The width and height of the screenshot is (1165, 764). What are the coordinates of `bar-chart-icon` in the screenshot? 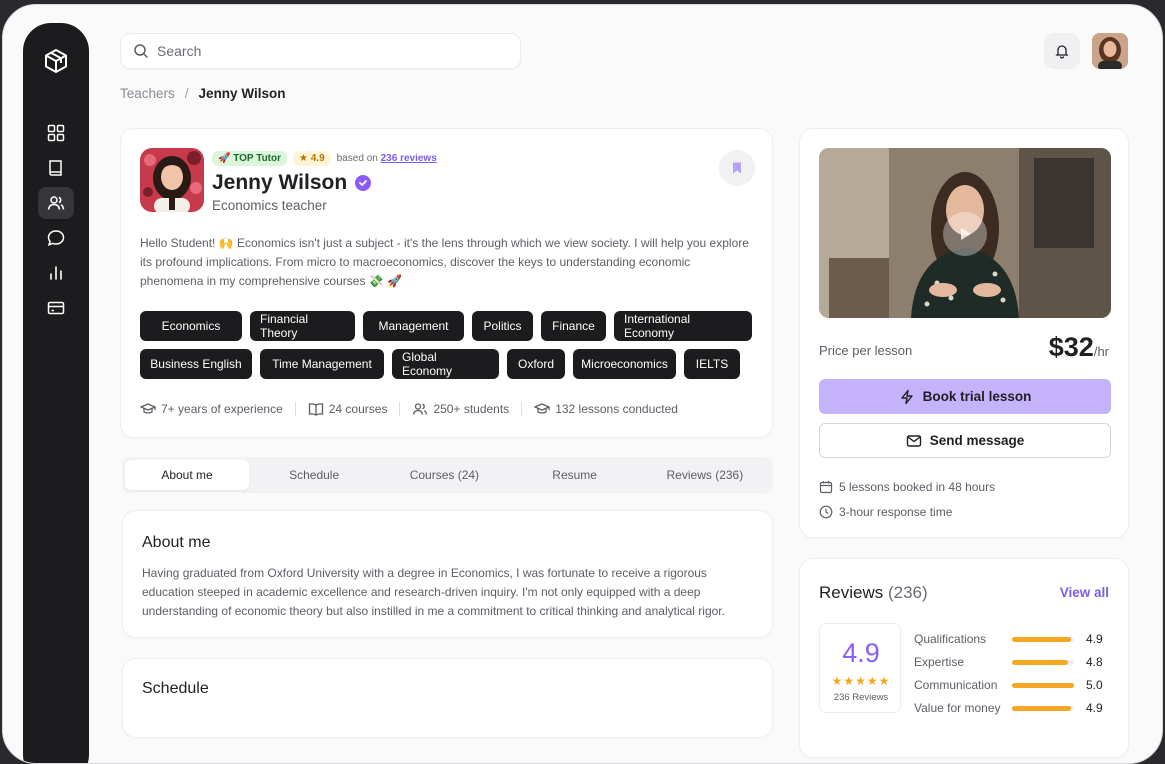 It's located at (56, 273).